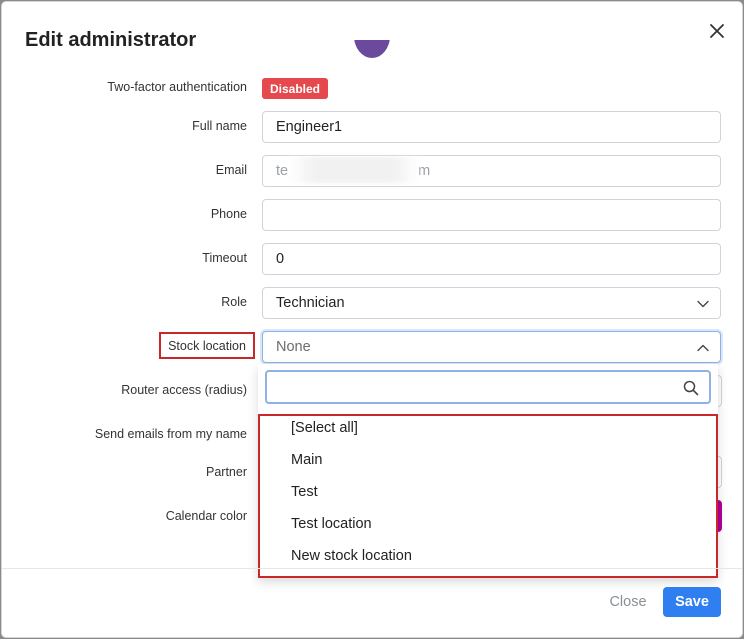 Image resolution: width=744 pixels, height=639 pixels. Describe the element at coordinates (491, 347) in the screenshot. I see `stock-location-select: None` at that location.